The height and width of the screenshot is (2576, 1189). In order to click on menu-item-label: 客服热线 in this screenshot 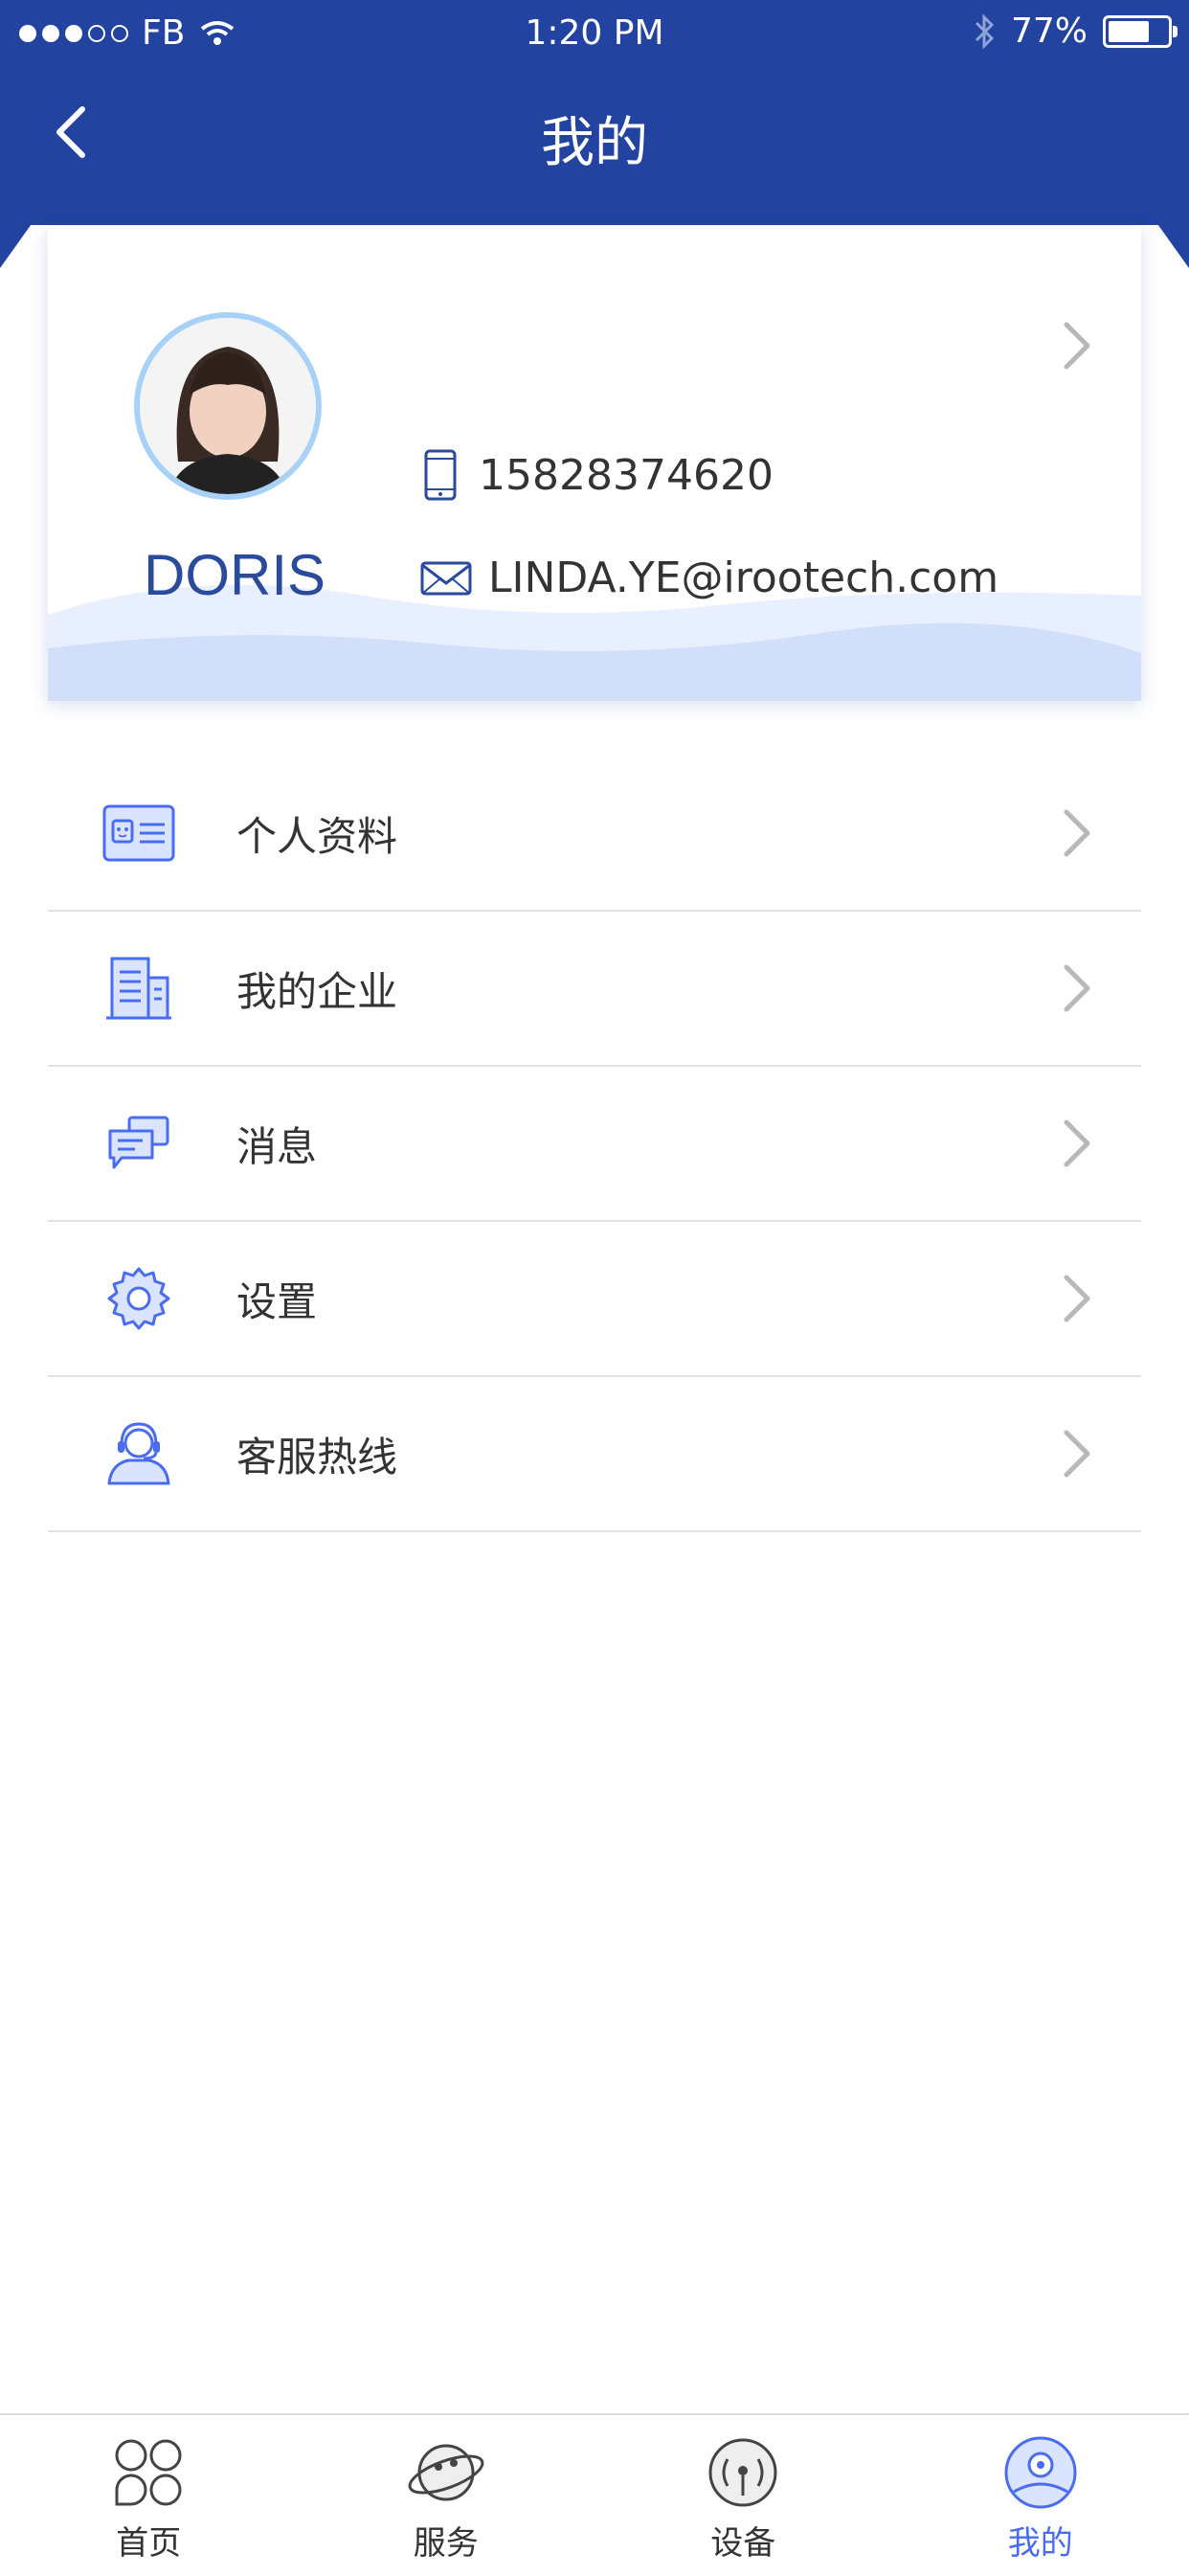, I will do `click(316, 1454)`.